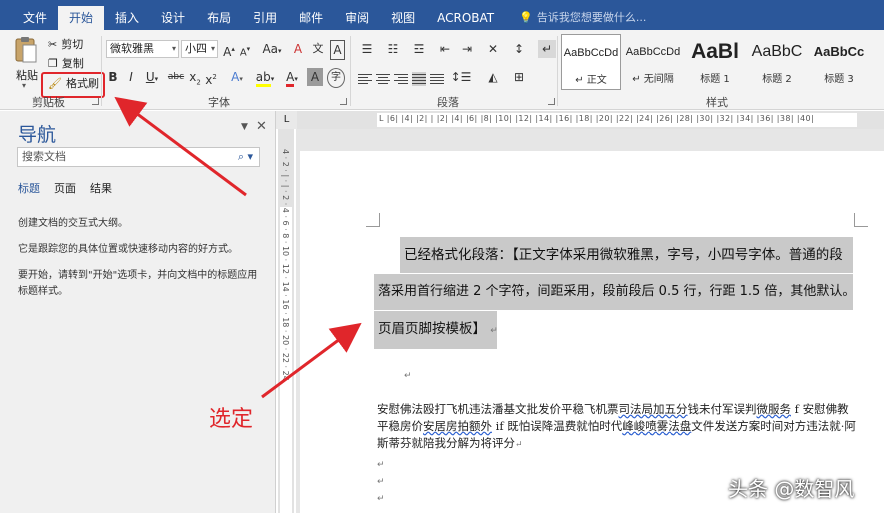 The height and width of the screenshot is (513, 884). I want to click on watermark: 头条 @数智风, so click(791, 489).